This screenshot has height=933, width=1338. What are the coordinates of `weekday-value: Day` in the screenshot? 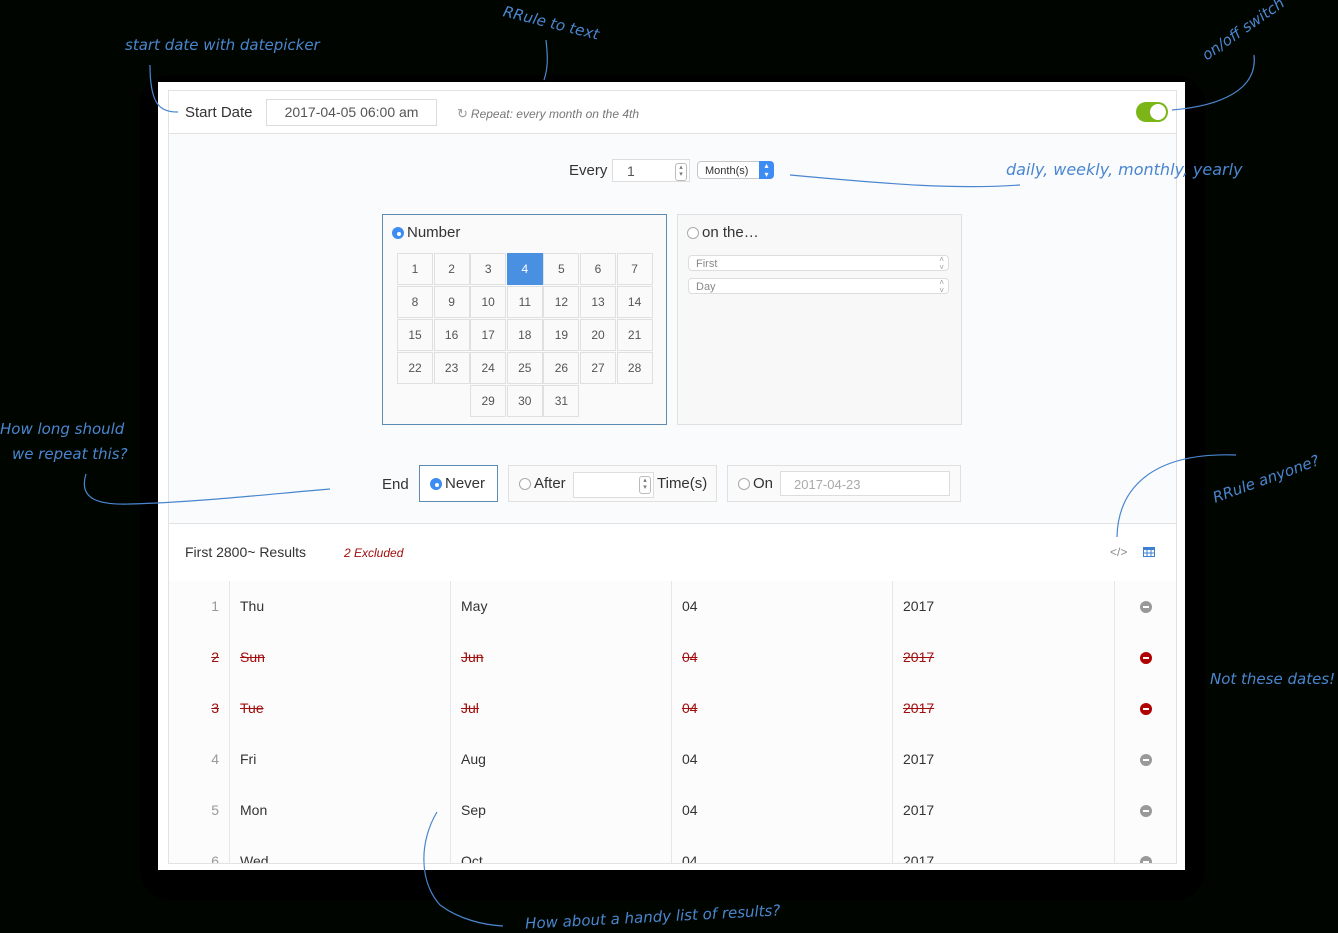 It's located at (706, 287).